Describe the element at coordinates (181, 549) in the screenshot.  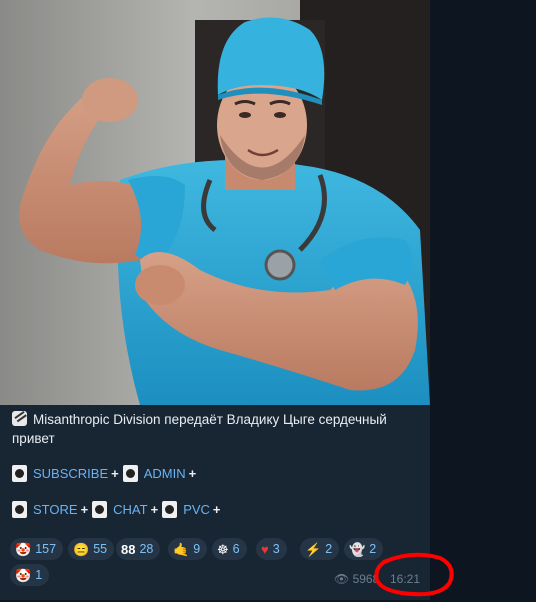
I see `call-me-hand-icon: 🤙` at that location.